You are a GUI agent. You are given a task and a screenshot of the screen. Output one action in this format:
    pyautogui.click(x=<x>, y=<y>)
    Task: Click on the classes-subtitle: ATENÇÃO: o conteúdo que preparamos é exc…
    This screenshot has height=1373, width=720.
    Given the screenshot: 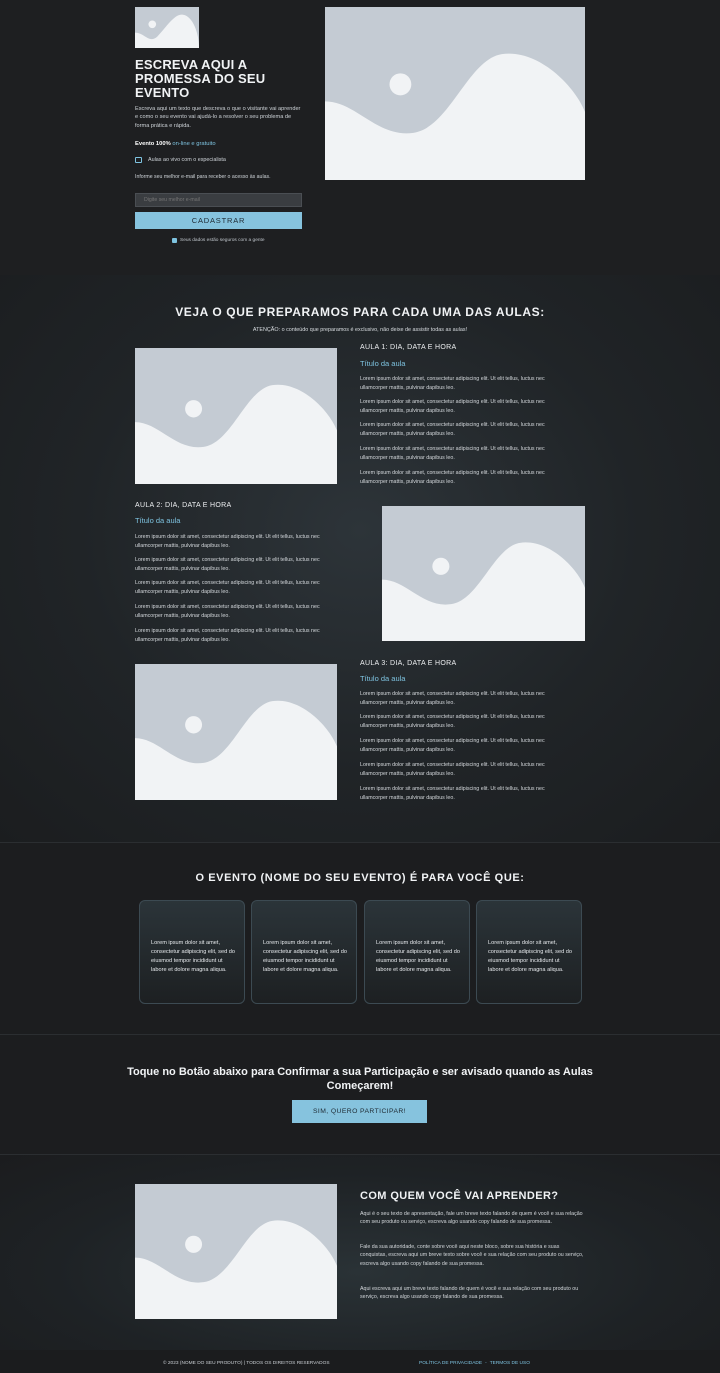 What is the action you would take?
    pyautogui.click(x=360, y=330)
    